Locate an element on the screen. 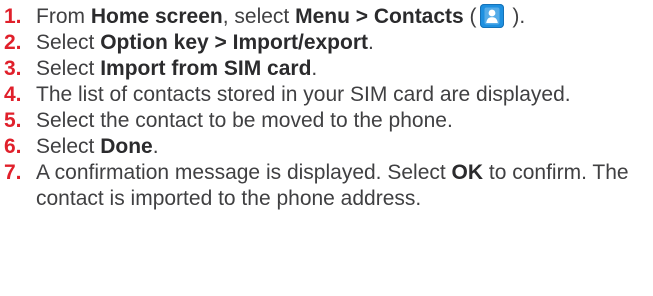 This screenshot has width=653, height=296. import-from-sim-label: Import from SIM card is located at coordinates (206, 68).